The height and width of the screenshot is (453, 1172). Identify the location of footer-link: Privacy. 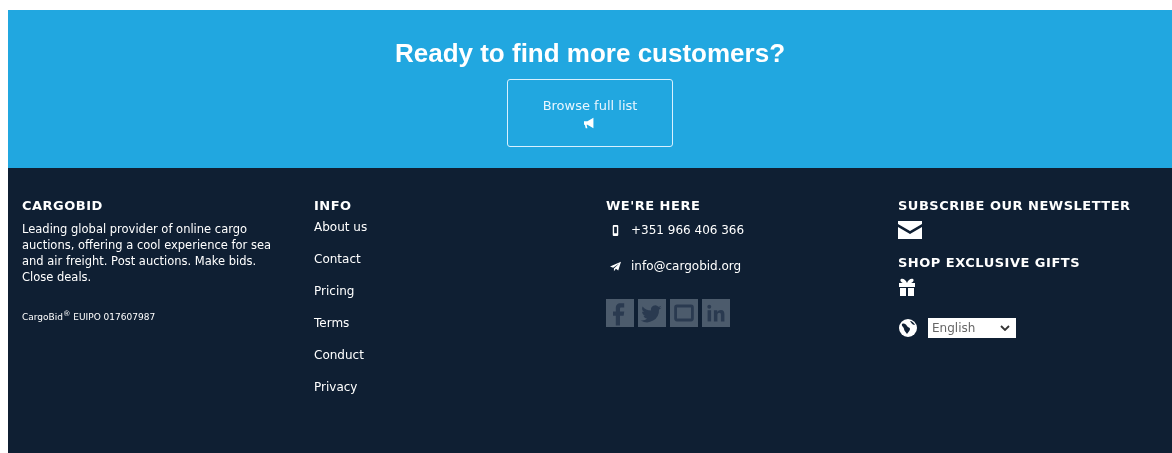
(336, 387).